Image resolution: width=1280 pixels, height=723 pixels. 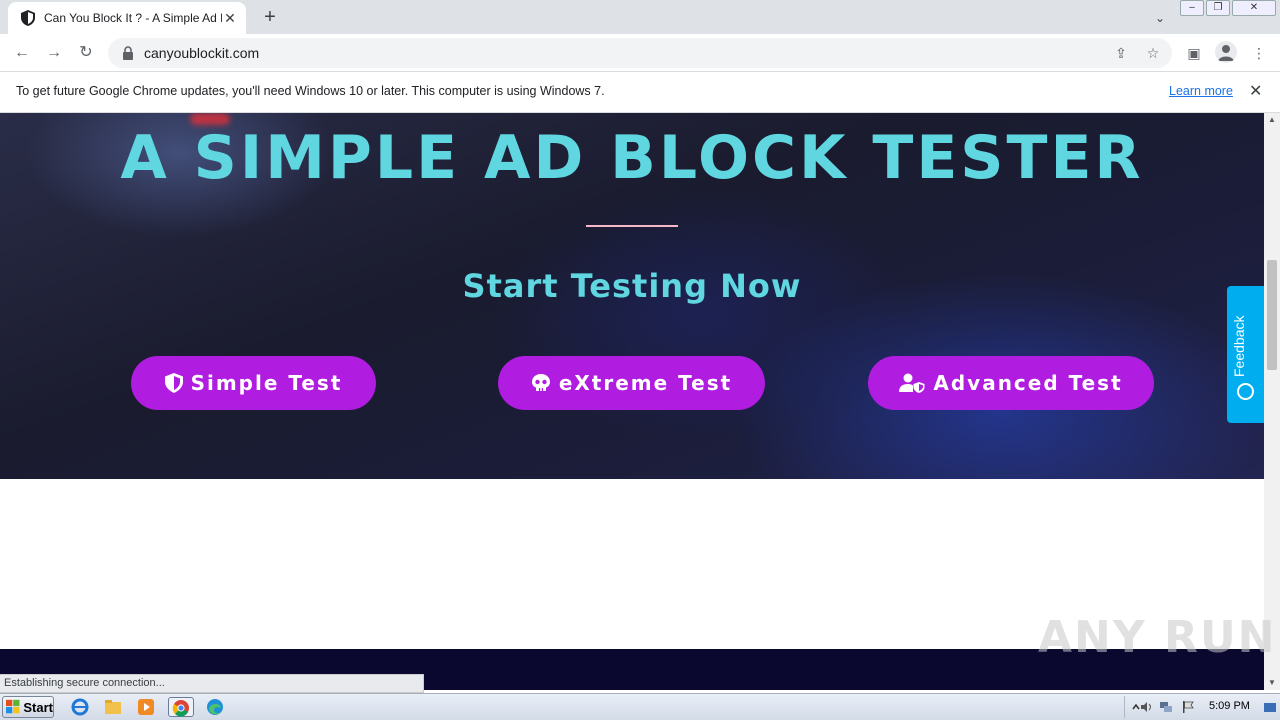 I want to click on chrome-icon, so click(x=181, y=707).